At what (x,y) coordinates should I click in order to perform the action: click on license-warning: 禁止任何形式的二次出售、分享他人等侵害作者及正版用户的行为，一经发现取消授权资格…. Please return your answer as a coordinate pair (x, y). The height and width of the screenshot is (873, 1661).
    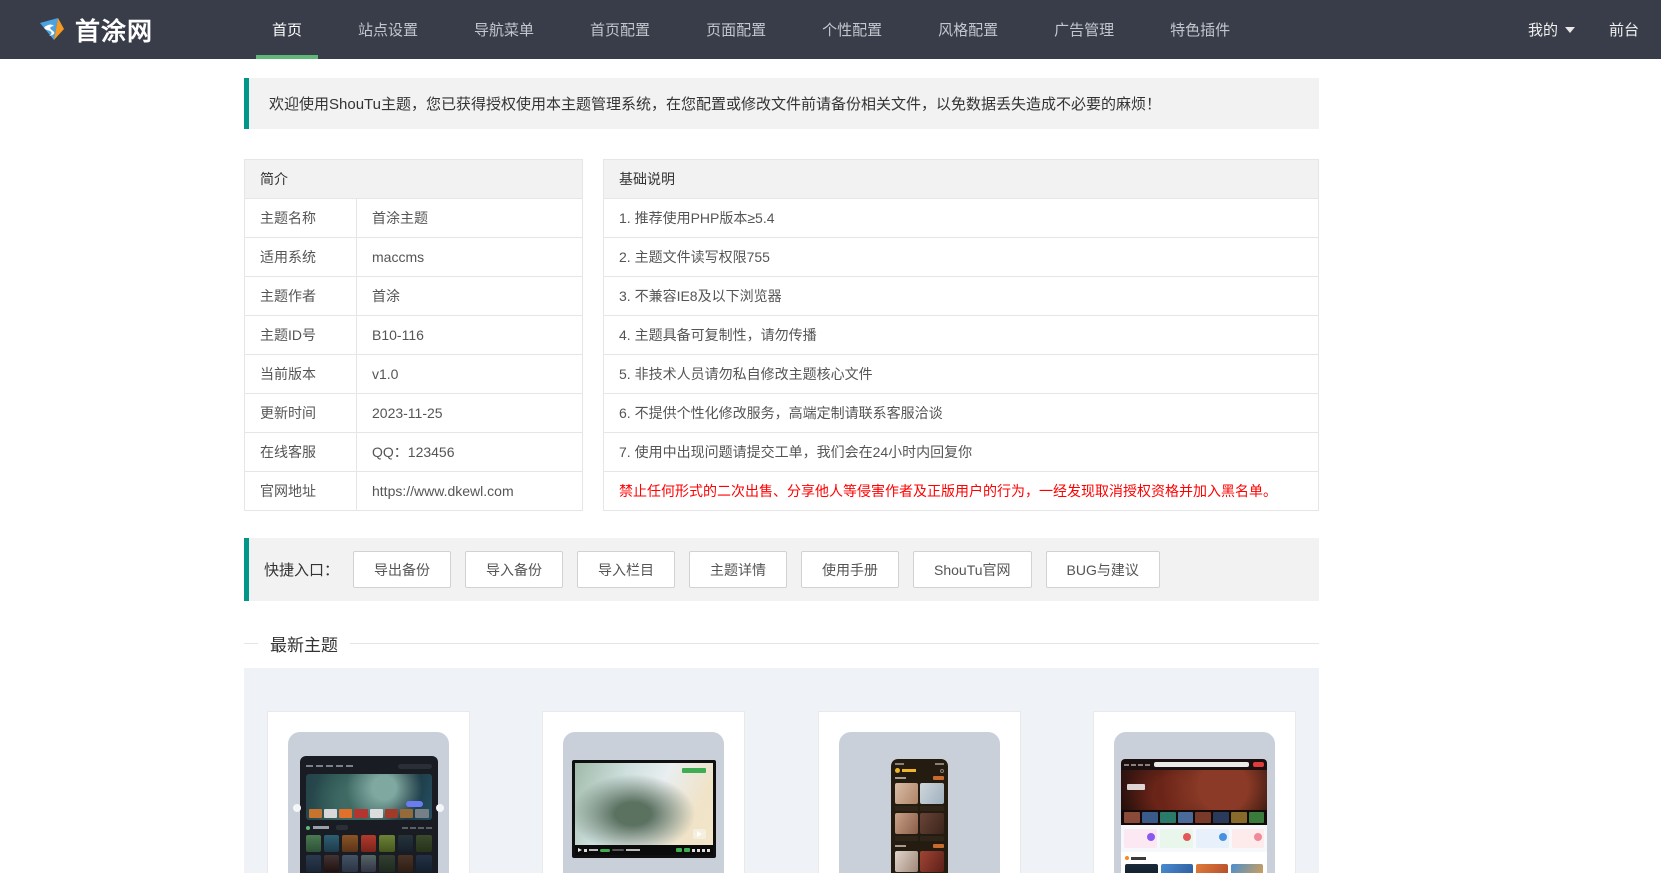
    Looking at the image, I should click on (961, 491).